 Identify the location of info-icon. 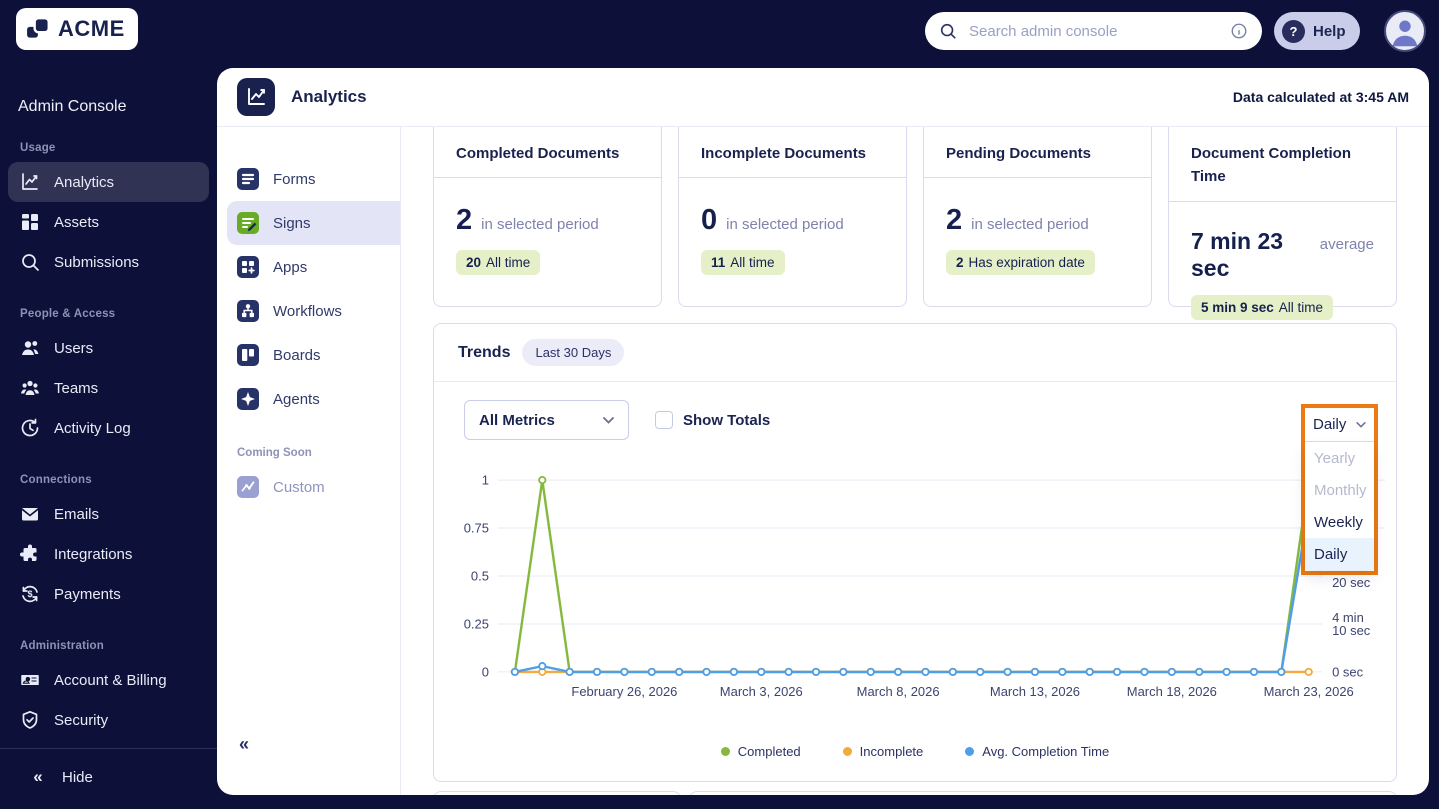
(1239, 31).